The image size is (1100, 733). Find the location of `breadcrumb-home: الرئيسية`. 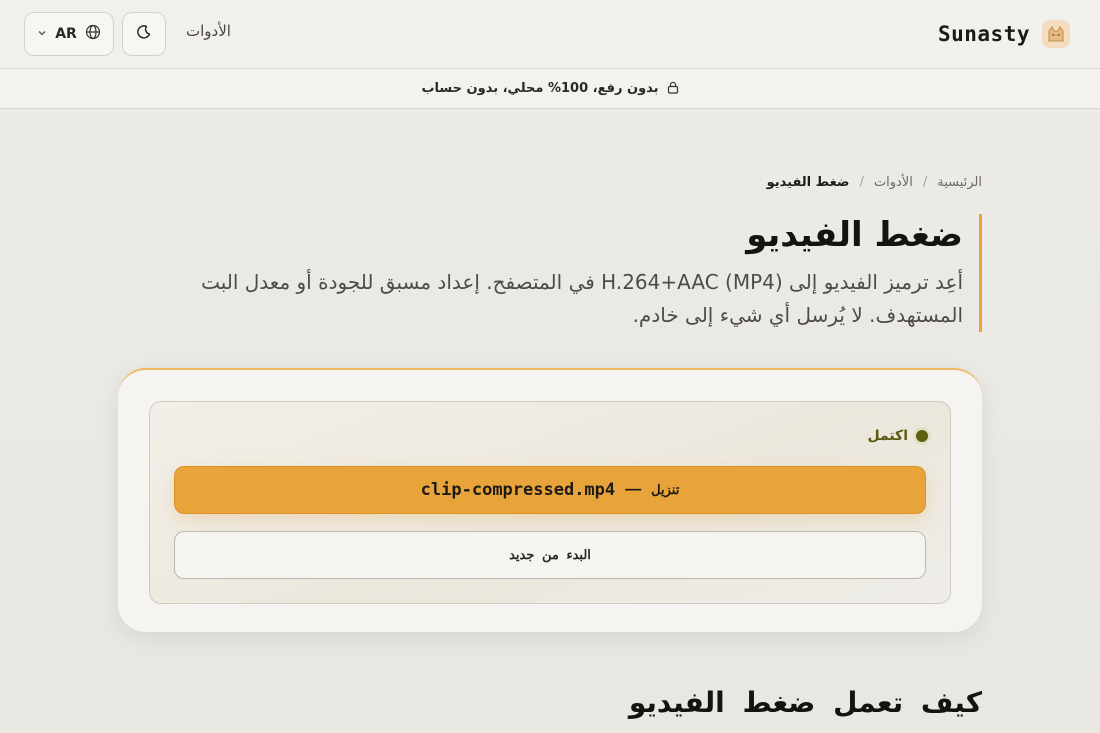

breadcrumb-home: الرئيسية is located at coordinates (959, 182).